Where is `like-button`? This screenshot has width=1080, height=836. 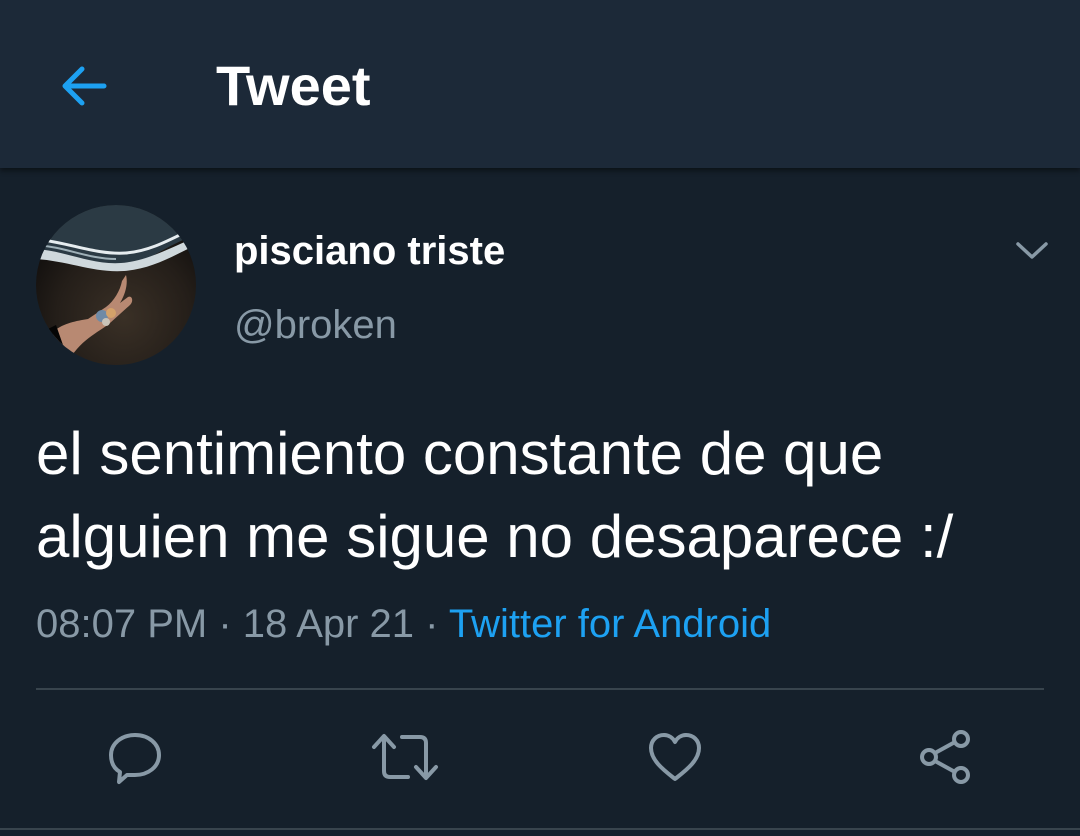 like-button is located at coordinates (675, 757).